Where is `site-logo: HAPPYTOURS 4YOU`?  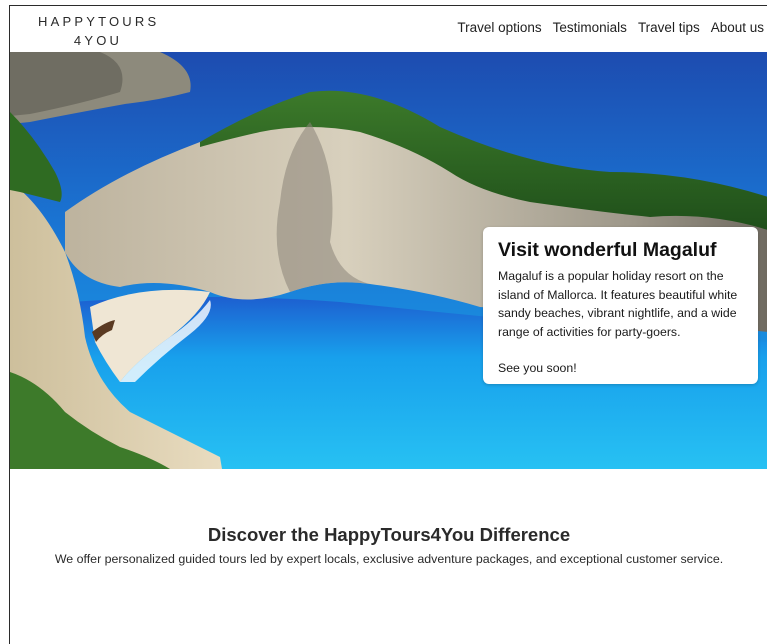 site-logo: HAPPYTOURS 4YOU is located at coordinates (98, 31).